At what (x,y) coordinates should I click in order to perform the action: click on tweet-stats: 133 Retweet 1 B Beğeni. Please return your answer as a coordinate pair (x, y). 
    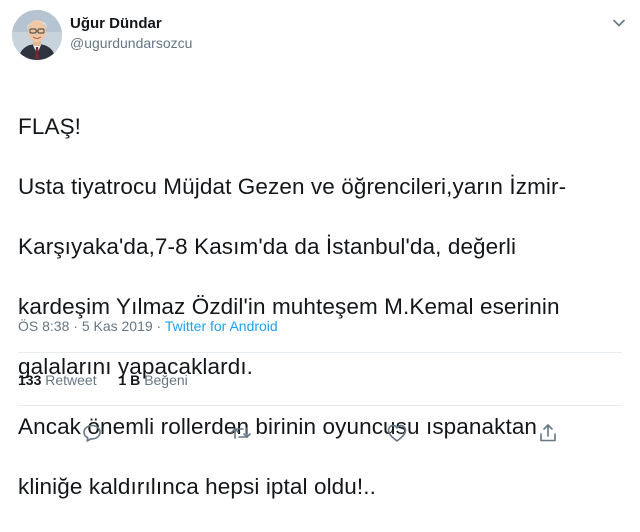
    Looking at the image, I should click on (112, 380).